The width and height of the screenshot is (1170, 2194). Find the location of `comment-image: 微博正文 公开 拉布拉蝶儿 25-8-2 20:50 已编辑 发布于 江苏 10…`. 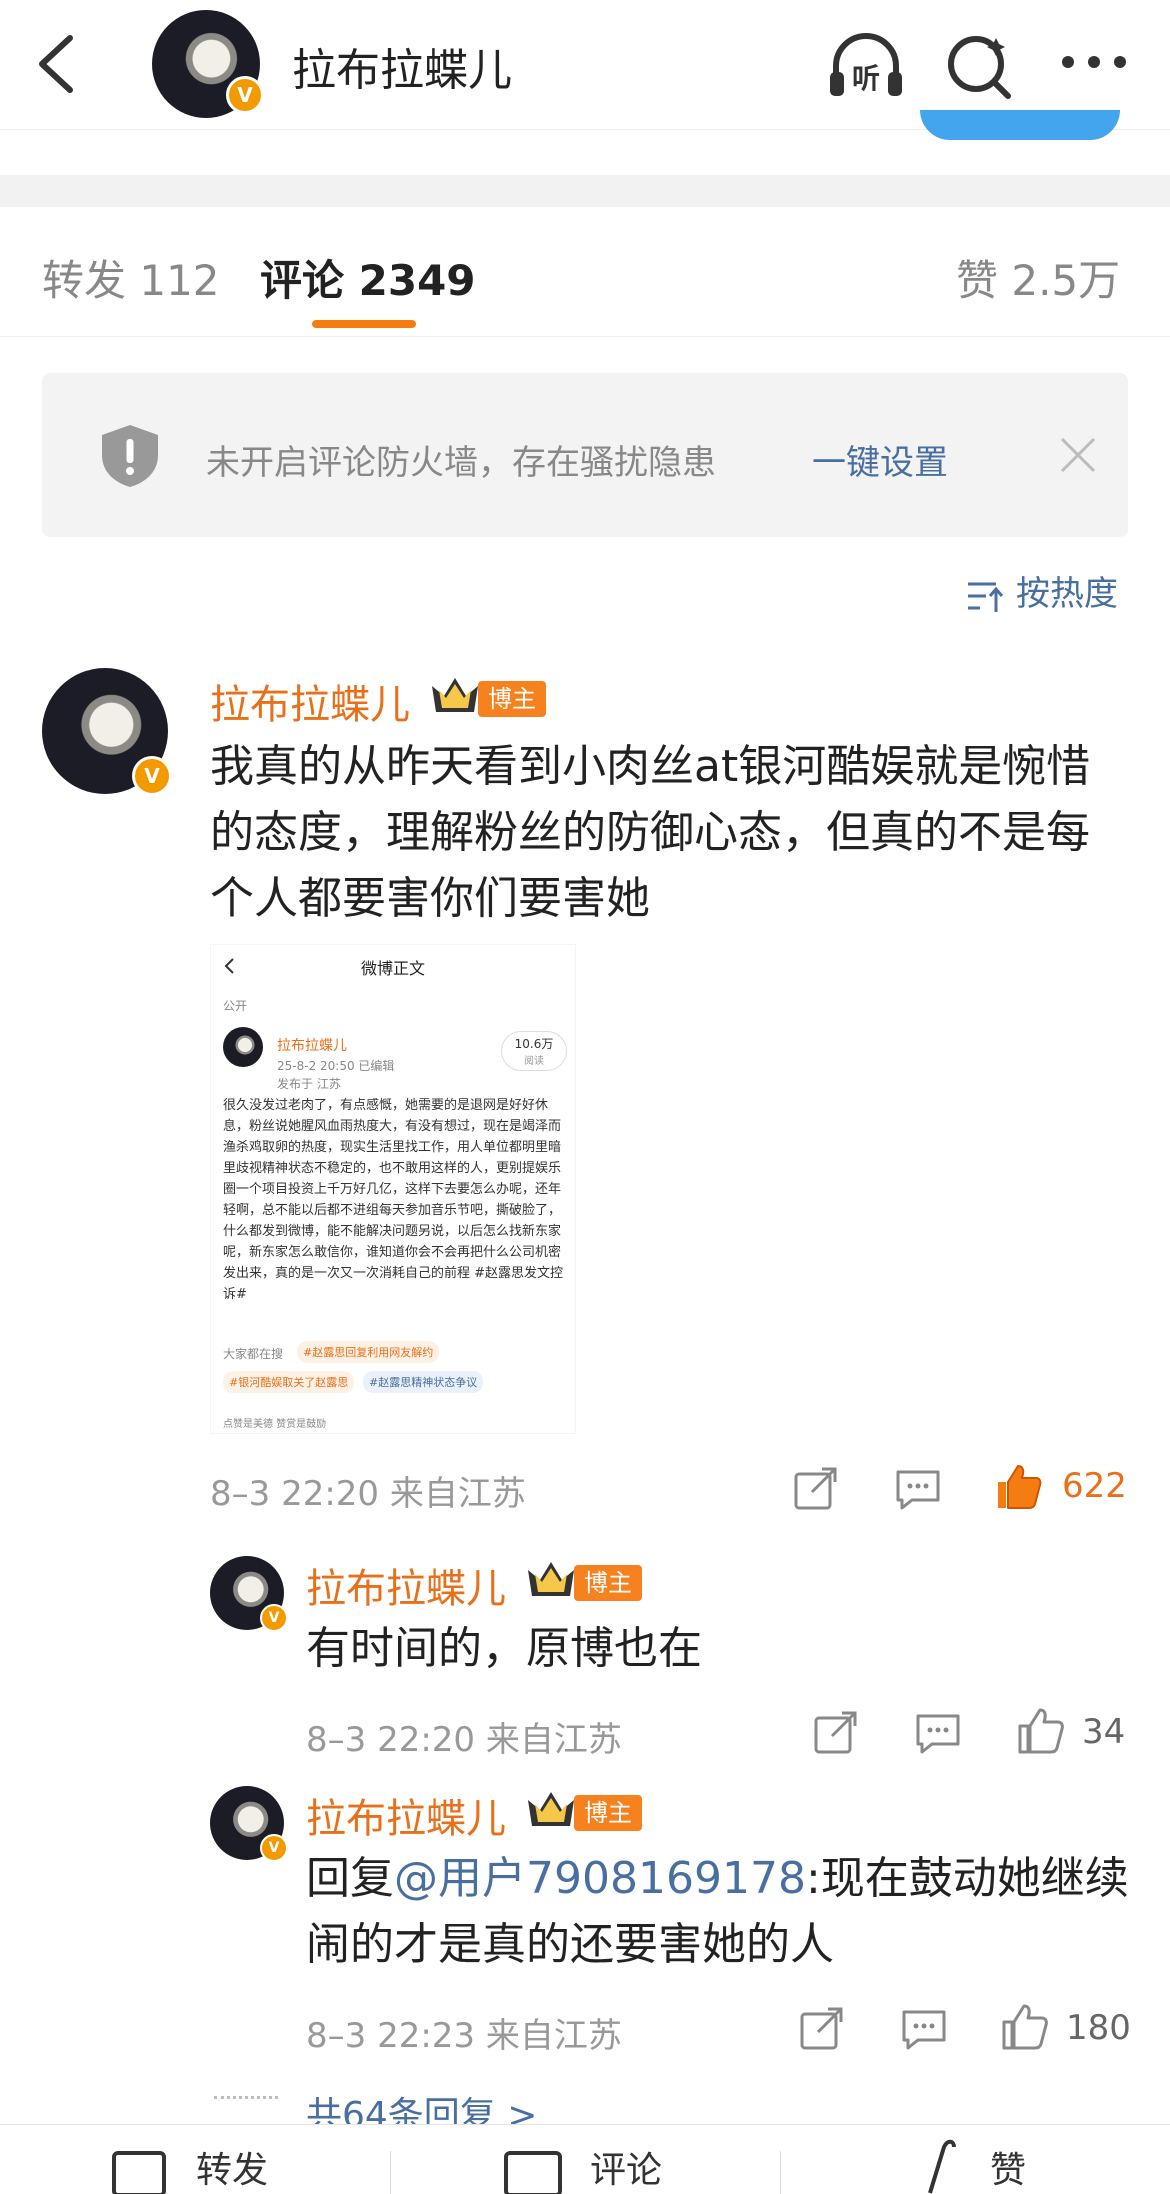

comment-image: 微博正文 公开 拉布拉蝶儿 25-8-2 20:50 已编辑 发布于 江苏 10… is located at coordinates (393, 1189).